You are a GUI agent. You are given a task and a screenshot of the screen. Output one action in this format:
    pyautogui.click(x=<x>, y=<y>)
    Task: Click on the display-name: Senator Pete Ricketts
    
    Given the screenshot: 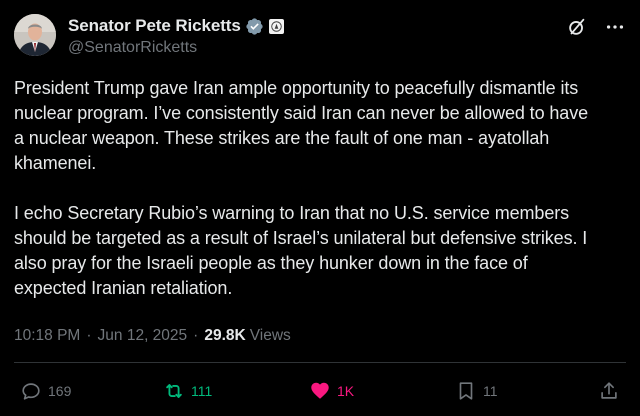 What is the action you would take?
    pyautogui.click(x=154, y=26)
    